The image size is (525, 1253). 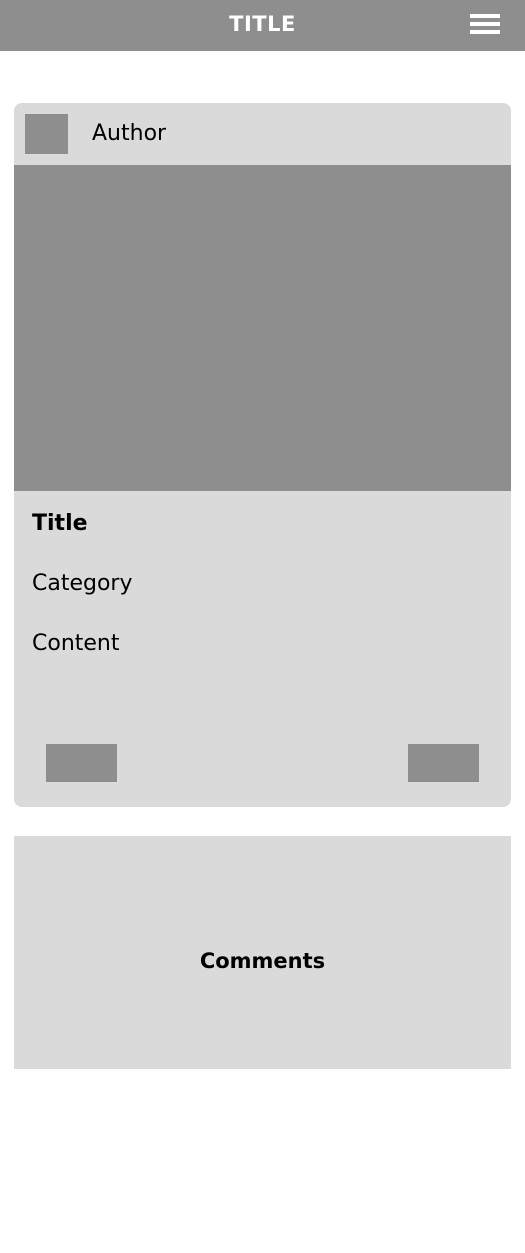 What do you see at coordinates (46, 134) in the screenshot?
I see `author-avatar` at bounding box center [46, 134].